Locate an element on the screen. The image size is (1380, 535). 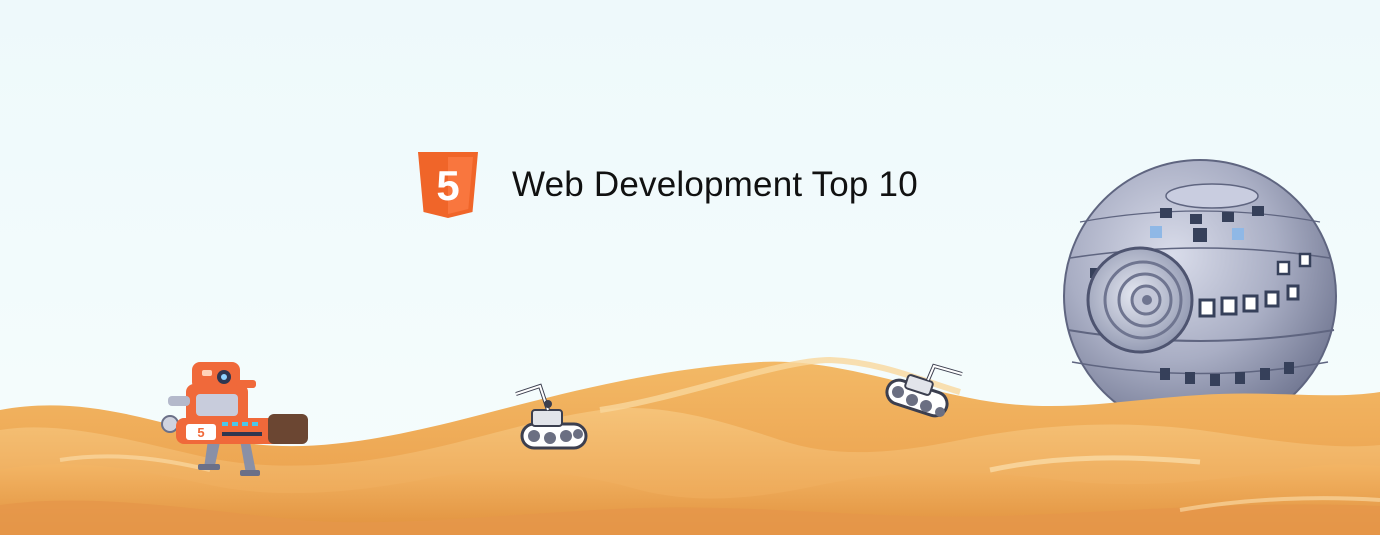
title-group: 5 Web Development Top 10 is located at coordinates (668, 185).